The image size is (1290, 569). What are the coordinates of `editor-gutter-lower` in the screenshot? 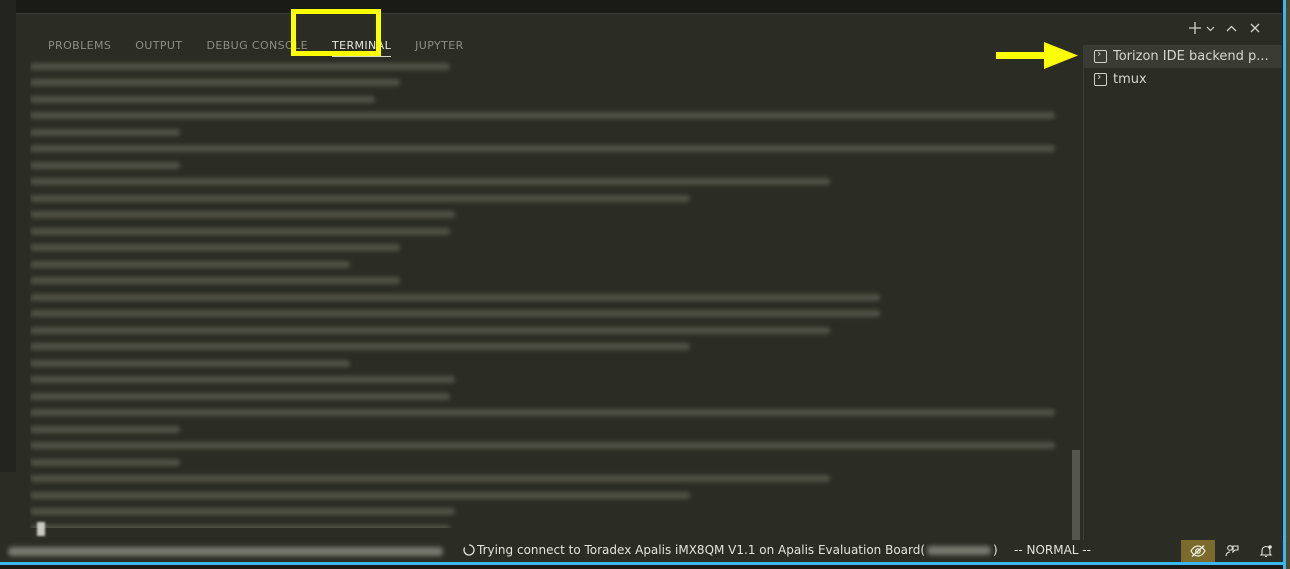 It's located at (8, 506).